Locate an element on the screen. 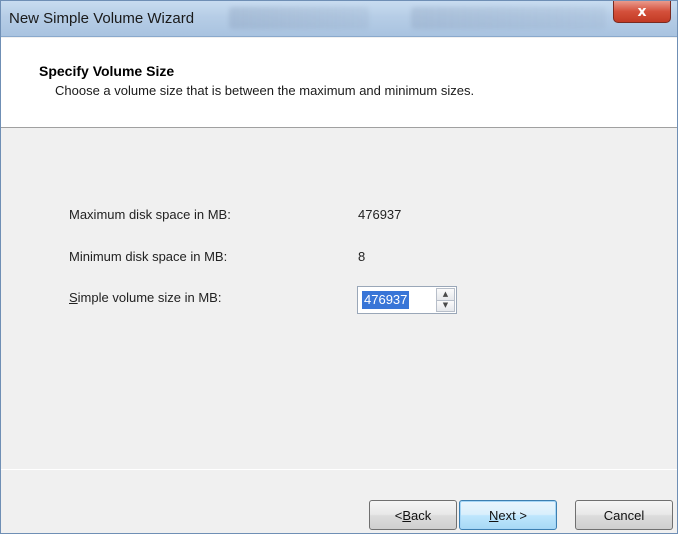 The image size is (678, 534). close-button: x is located at coordinates (642, 12).